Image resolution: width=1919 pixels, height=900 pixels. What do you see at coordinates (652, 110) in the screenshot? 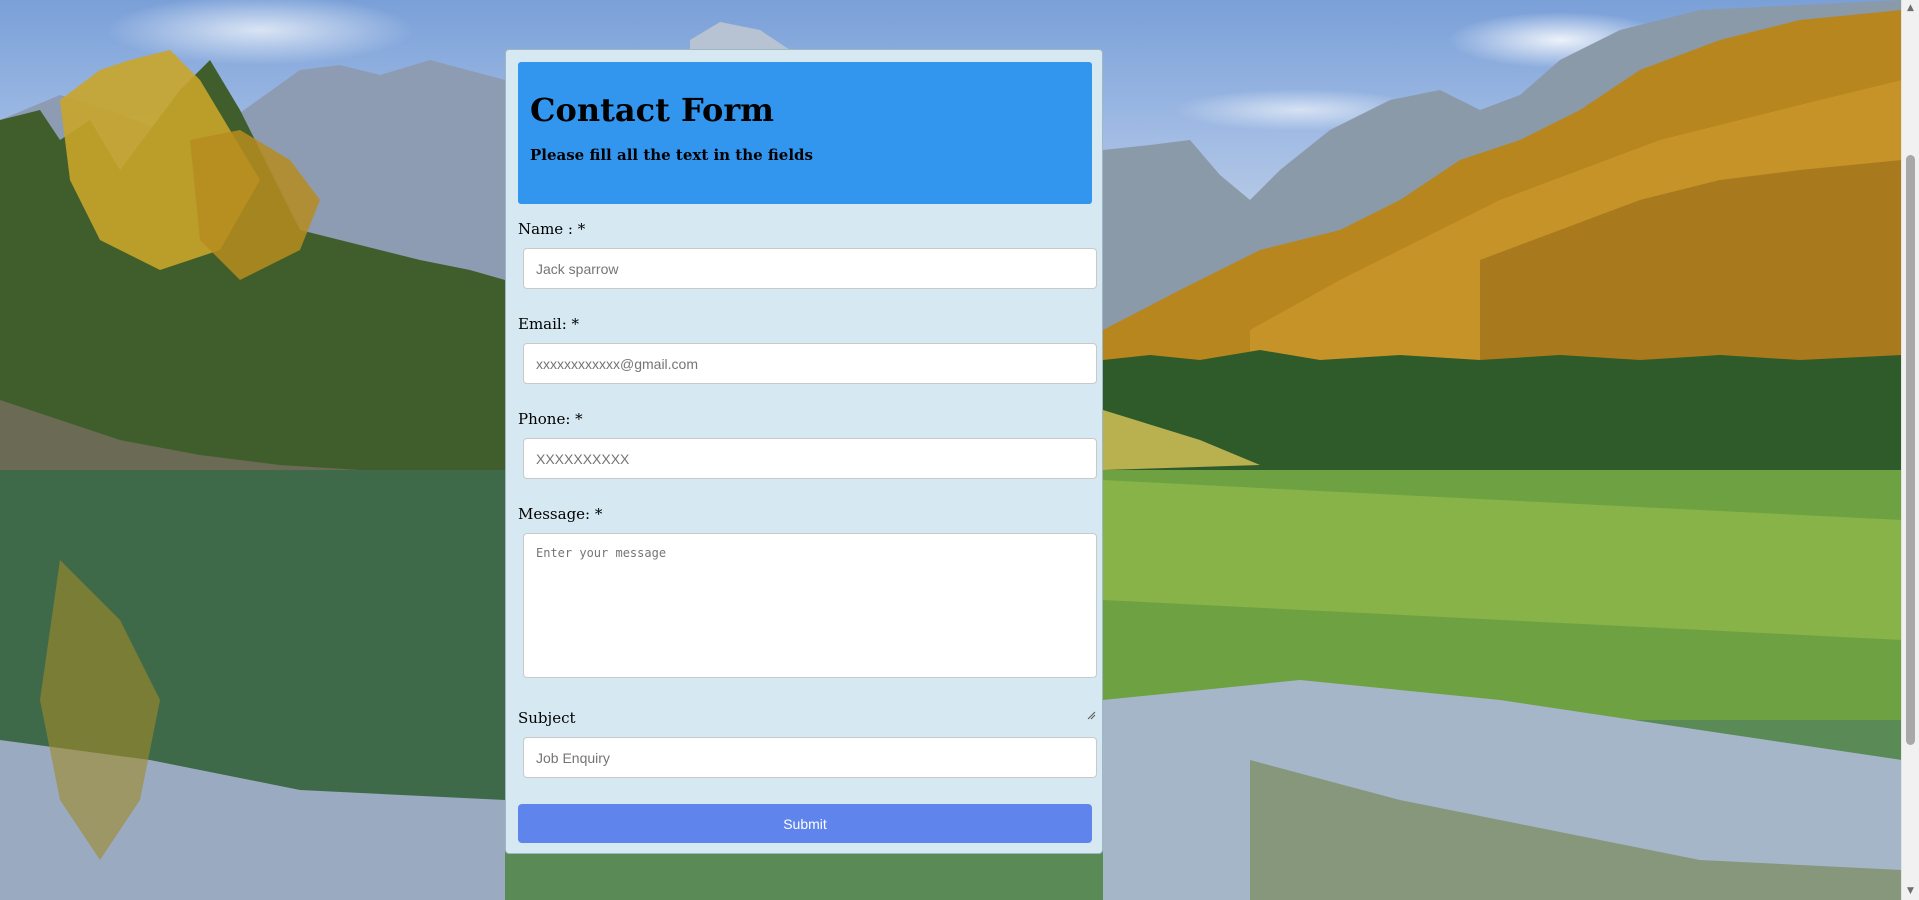
I see `form-title: Contact Form` at bounding box center [652, 110].